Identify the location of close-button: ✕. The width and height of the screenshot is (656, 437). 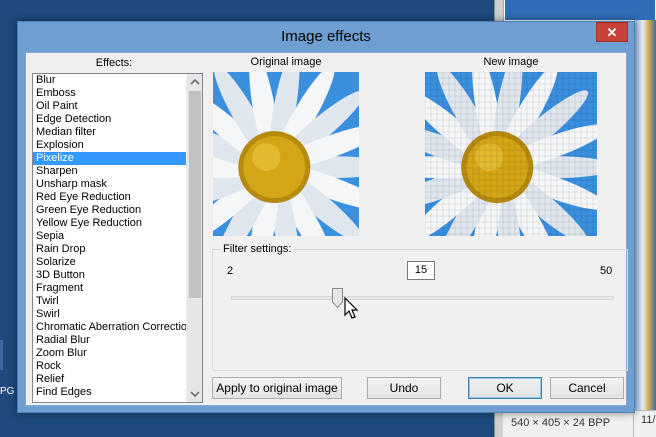
(612, 32).